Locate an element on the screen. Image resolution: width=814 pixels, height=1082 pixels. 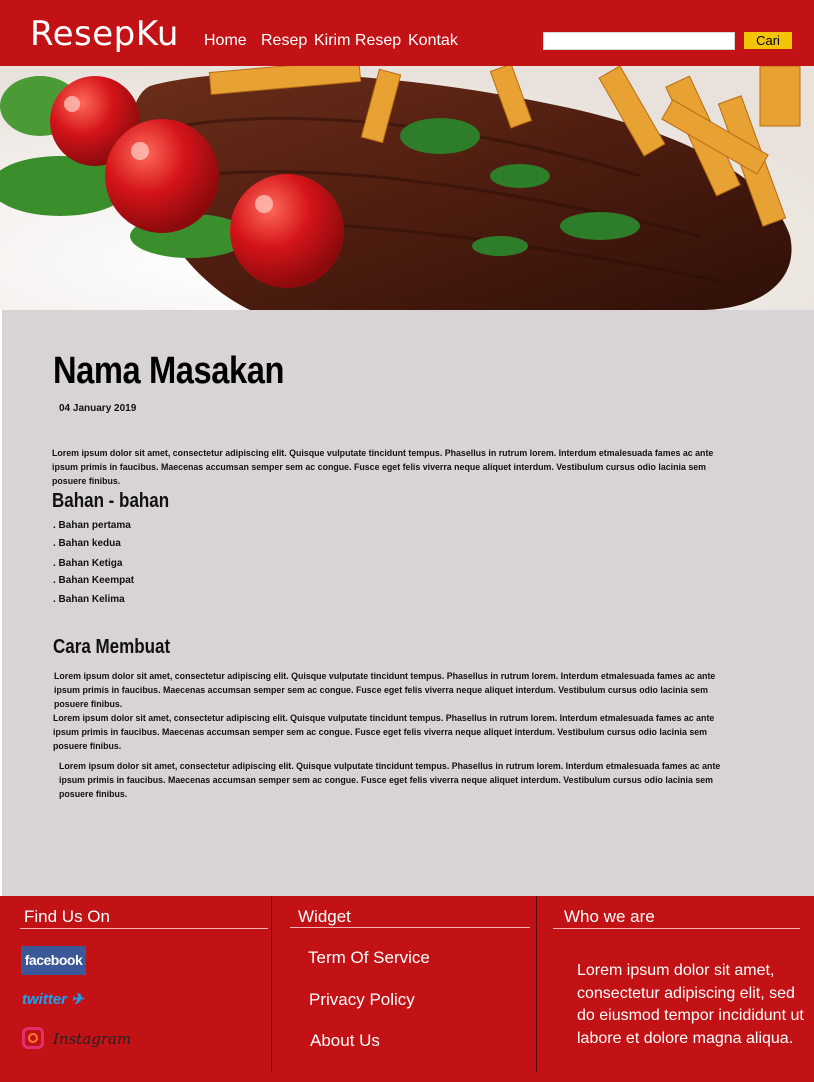
privacy-policy-link: Privacy Policy is located at coordinates (362, 1000).